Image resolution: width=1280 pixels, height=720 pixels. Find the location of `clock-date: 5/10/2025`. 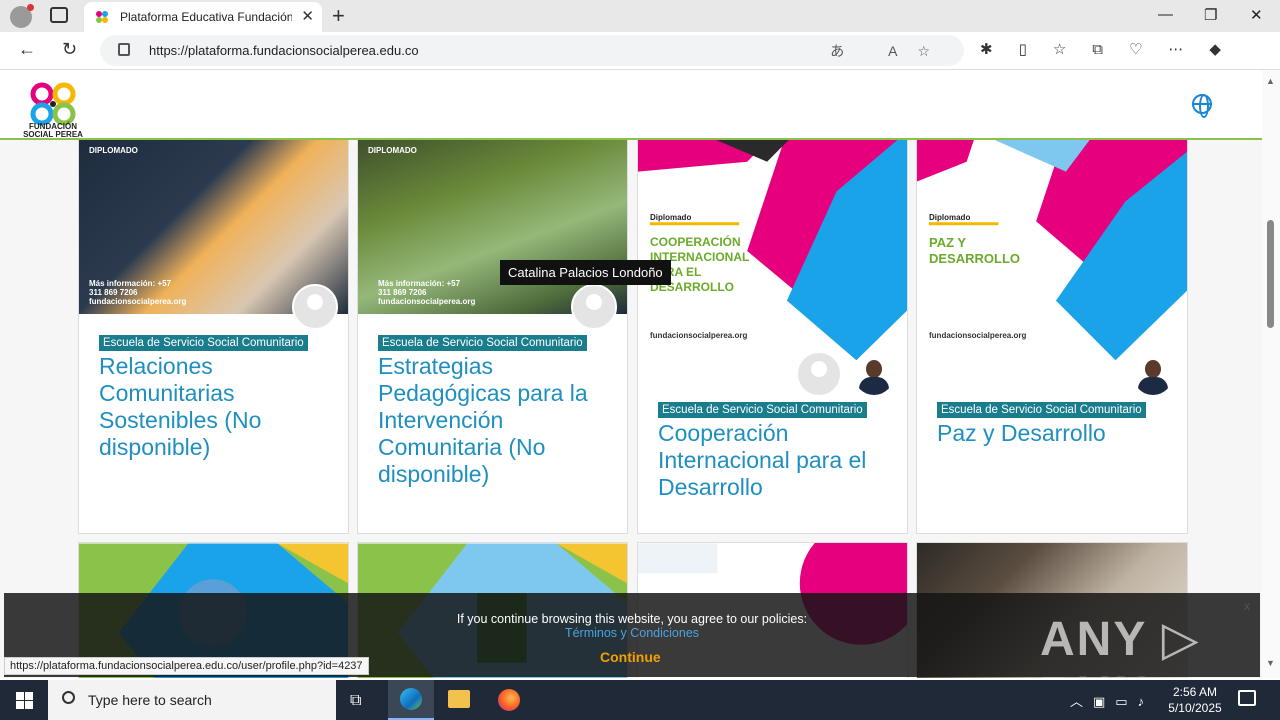

clock-date: 5/10/2025 is located at coordinates (1195, 708).